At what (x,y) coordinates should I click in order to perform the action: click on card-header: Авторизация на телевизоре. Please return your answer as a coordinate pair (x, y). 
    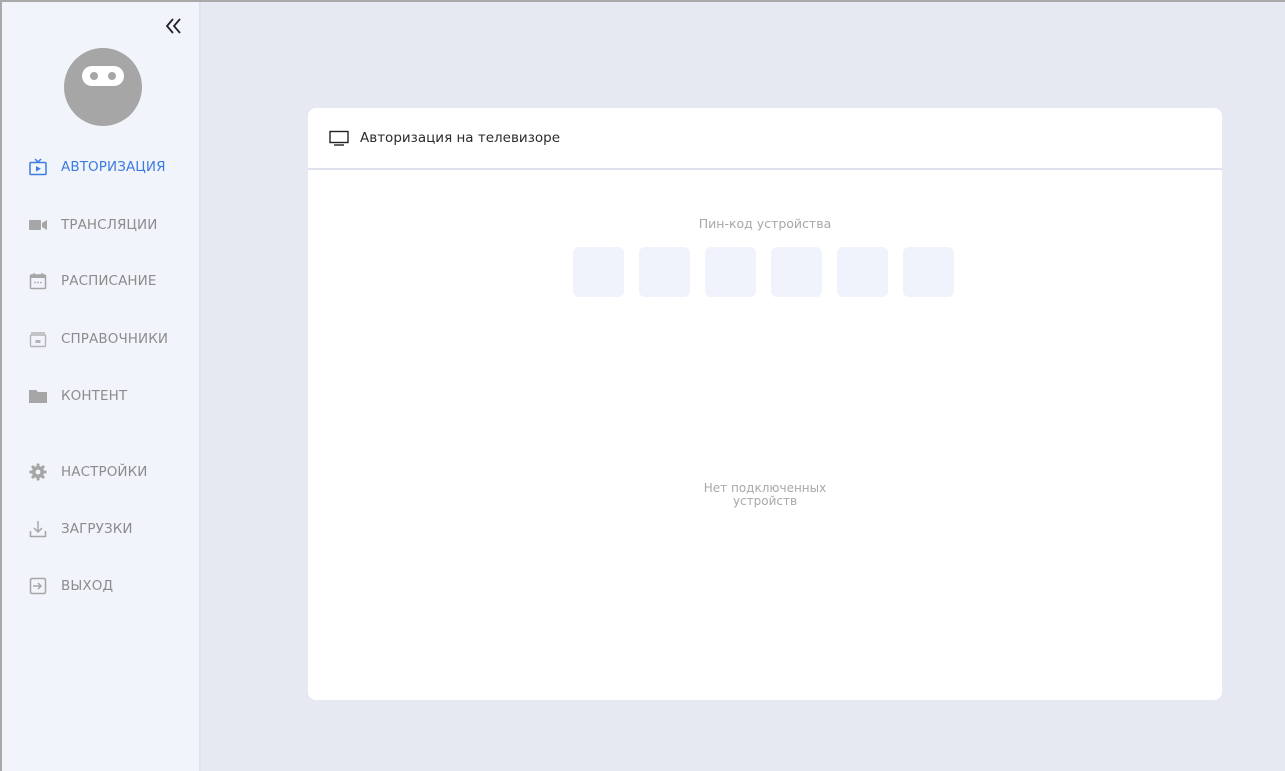
    Looking at the image, I should click on (765, 139).